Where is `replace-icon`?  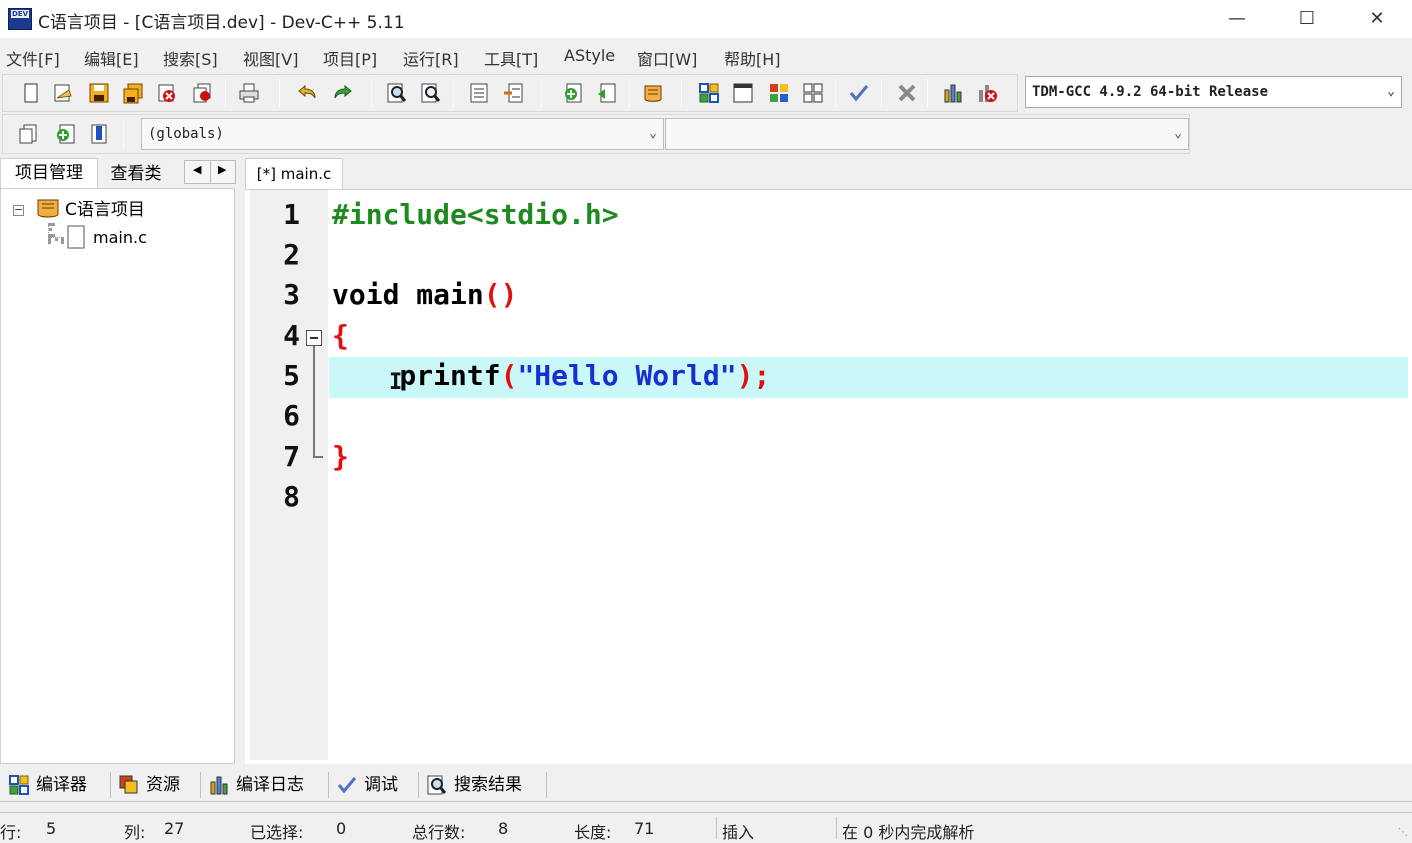 replace-icon is located at coordinates (431, 93).